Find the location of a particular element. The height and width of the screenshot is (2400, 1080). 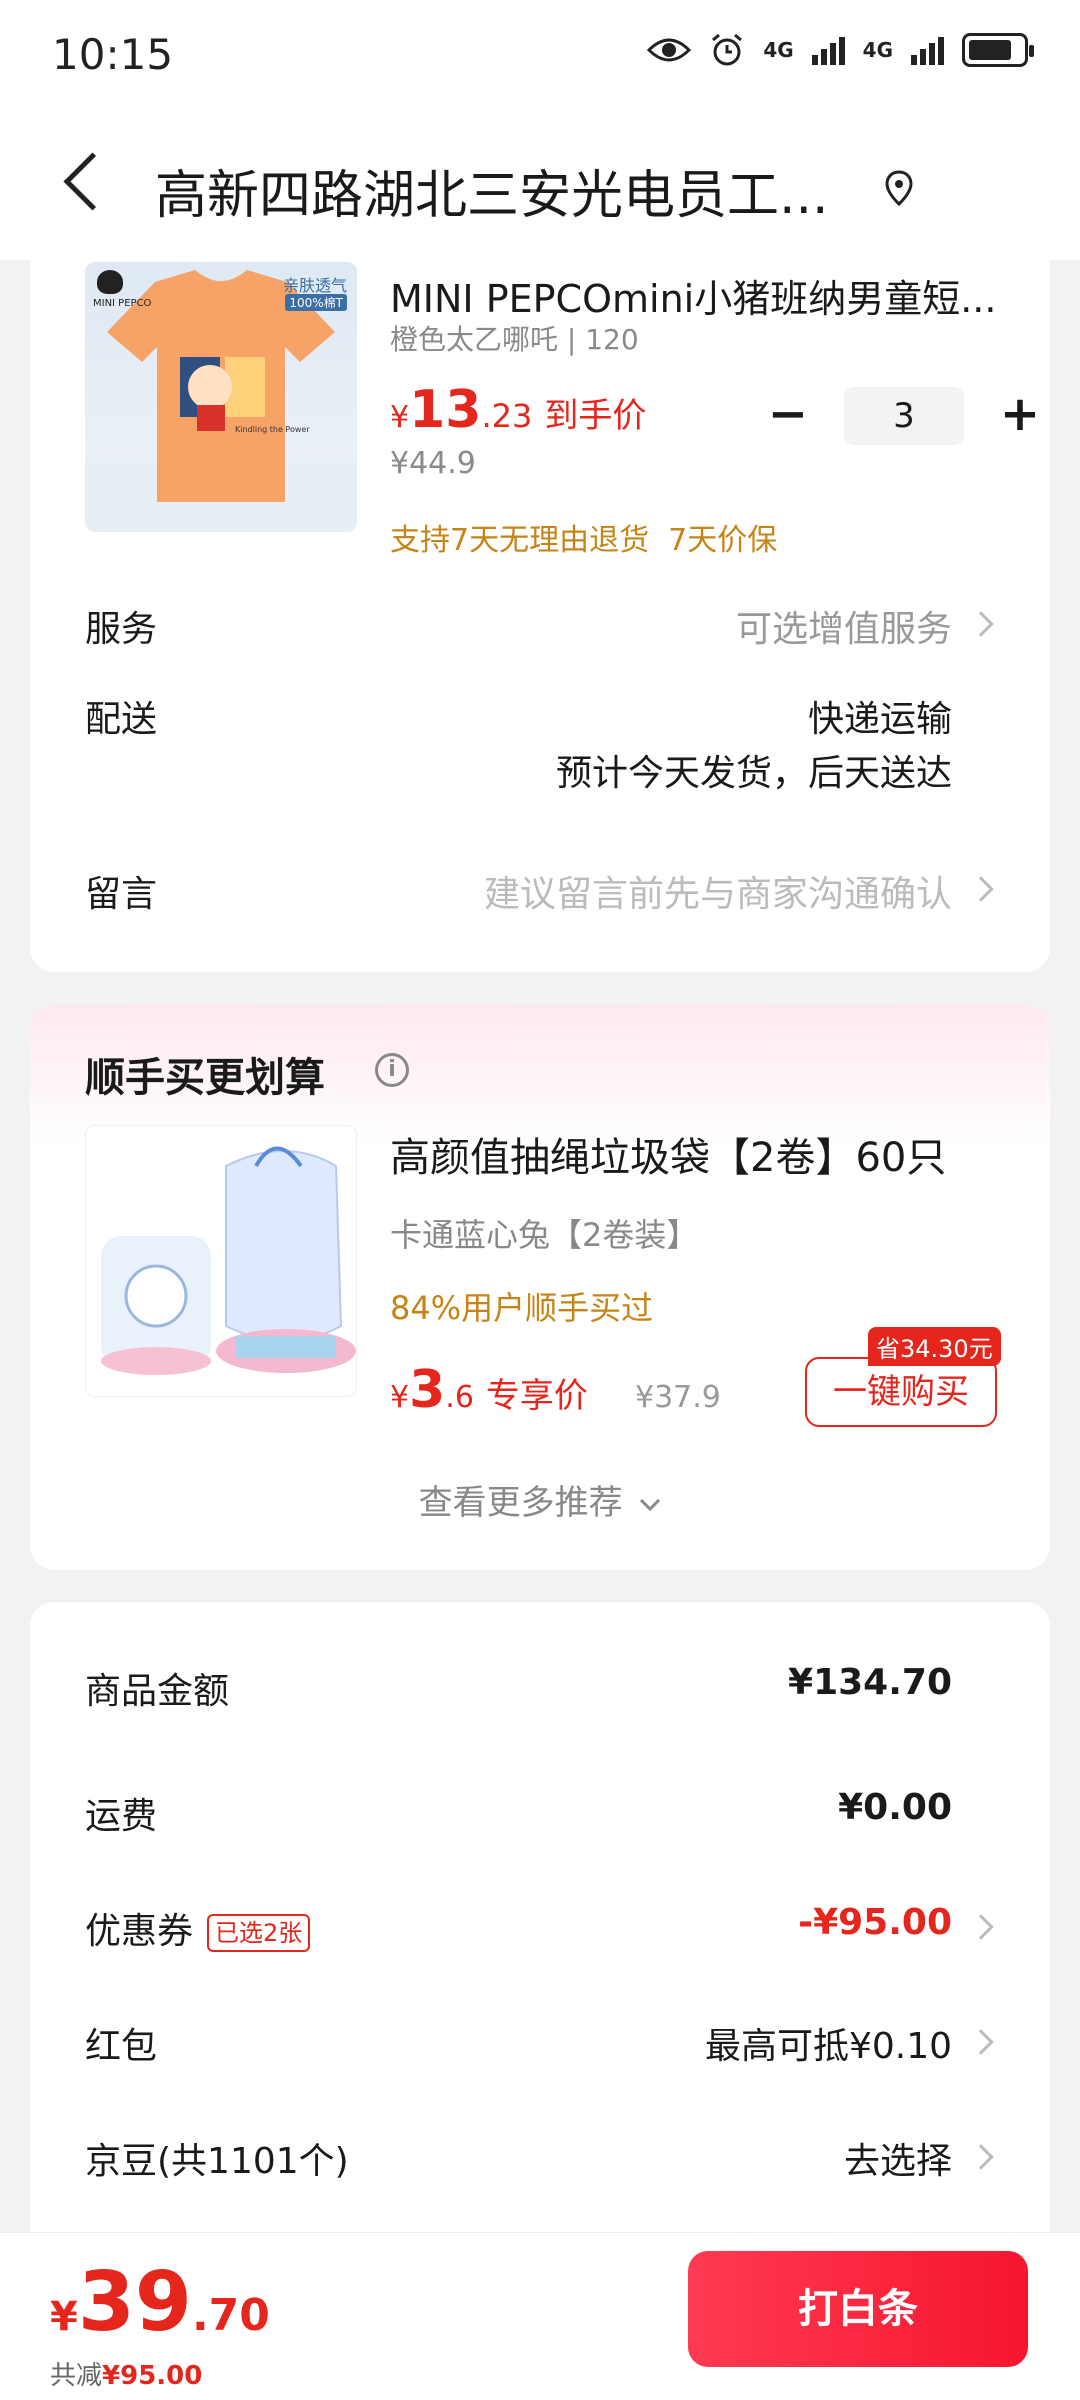

recommend-original-price: ¥37.9 is located at coordinates (678, 1397).